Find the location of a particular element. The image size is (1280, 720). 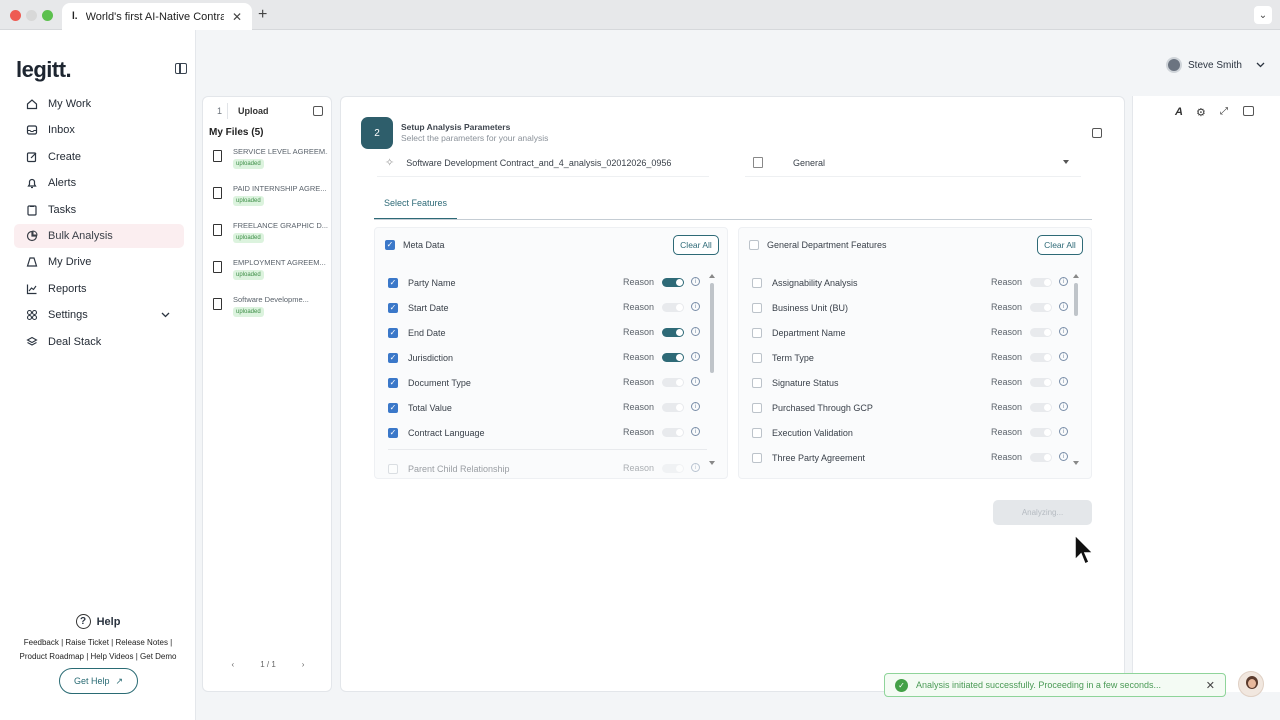

close-window-button is located at coordinates (15, 15).